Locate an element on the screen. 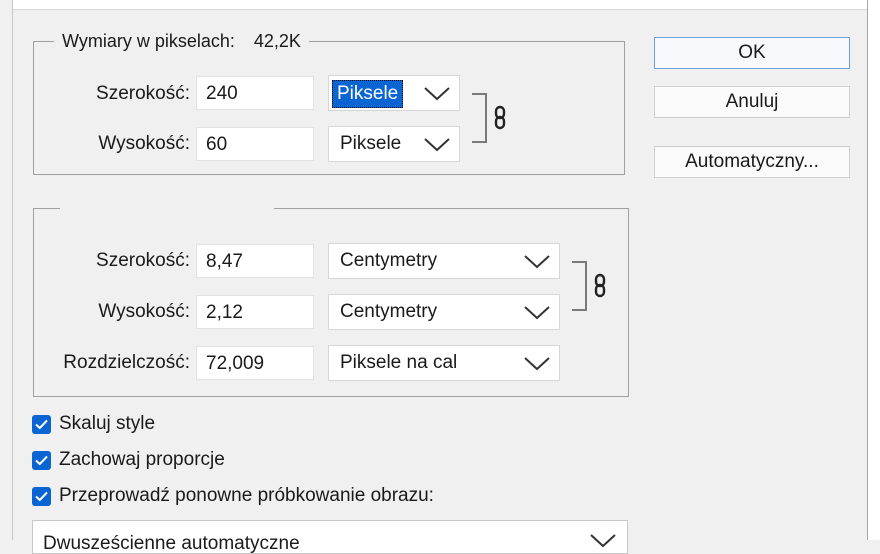  doc-height-input: 2,12 is located at coordinates (255, 312).